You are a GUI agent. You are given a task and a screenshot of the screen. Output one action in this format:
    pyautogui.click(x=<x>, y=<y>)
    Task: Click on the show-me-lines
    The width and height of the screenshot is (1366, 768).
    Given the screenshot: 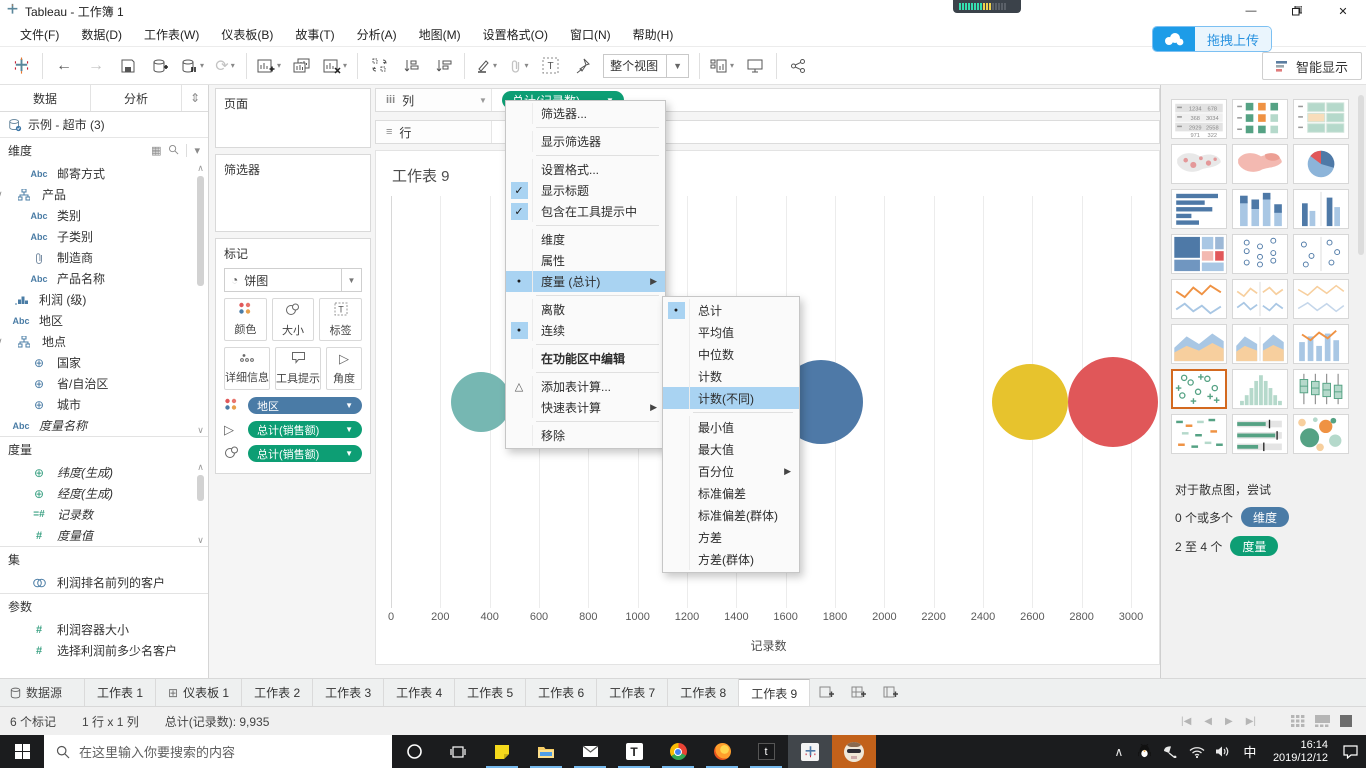 What is the action you would take?
    pyautogui.click(x=1199, y=299)
    